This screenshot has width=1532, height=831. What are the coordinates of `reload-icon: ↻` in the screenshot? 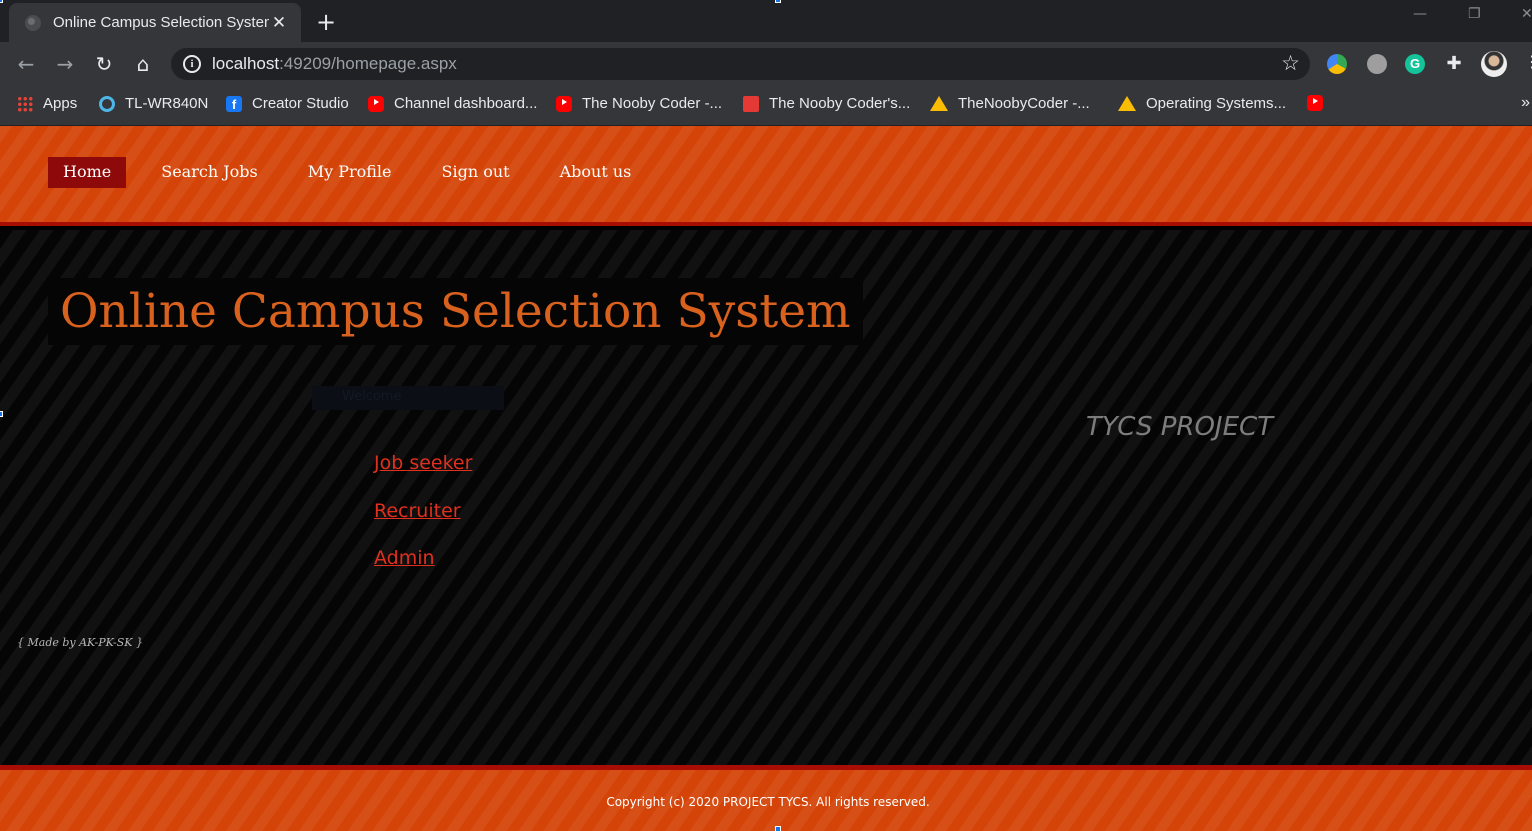 It's located at (104, 64).